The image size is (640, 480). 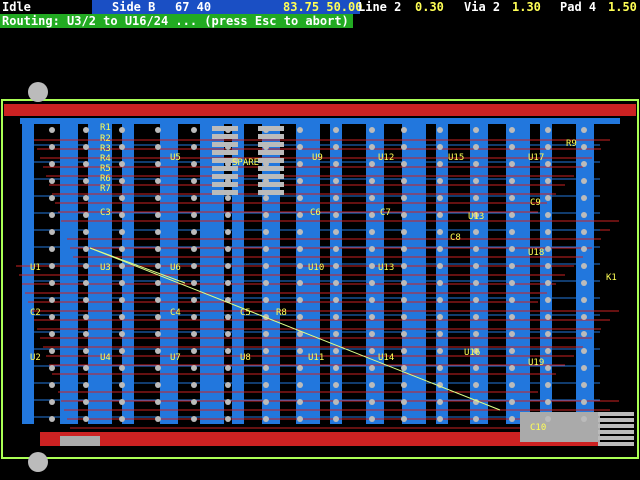 I want to click on component-ref-label: C5, so click(x=245, y=313).